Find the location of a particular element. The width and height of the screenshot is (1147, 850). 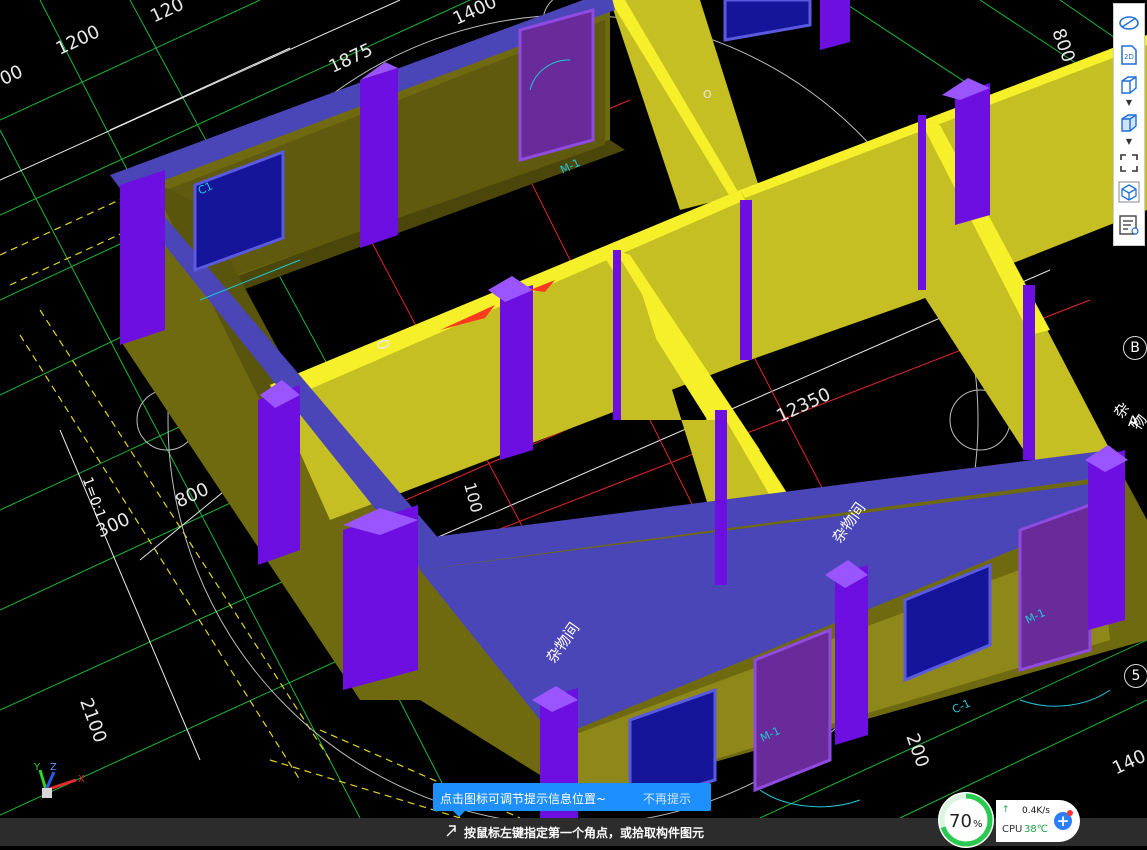

network-speed: 0.4K/s is located at coordinates (1036, 811).